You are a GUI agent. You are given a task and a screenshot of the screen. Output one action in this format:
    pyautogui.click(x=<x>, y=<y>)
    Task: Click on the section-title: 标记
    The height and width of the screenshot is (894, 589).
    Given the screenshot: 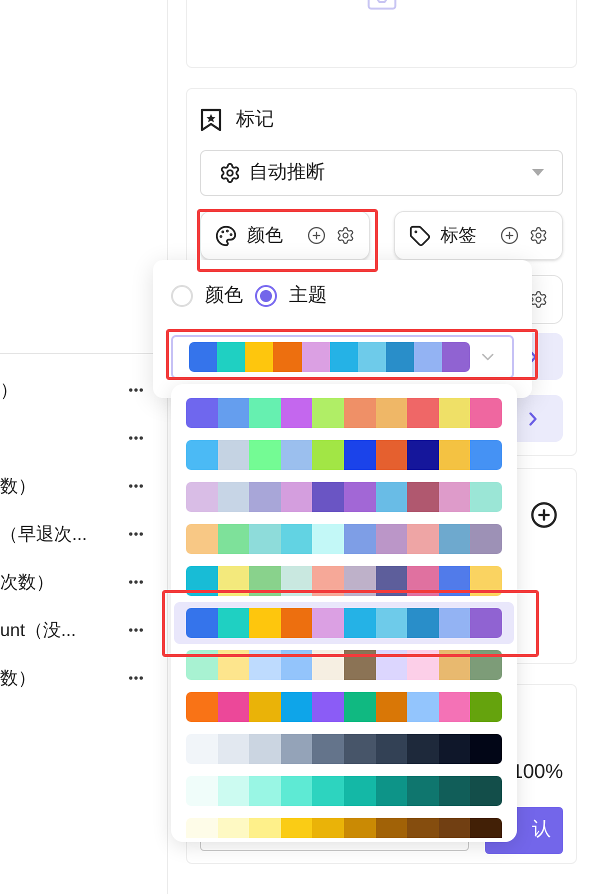 What is the action you would take?
    pyautogui.click(x=255, y=120)
    